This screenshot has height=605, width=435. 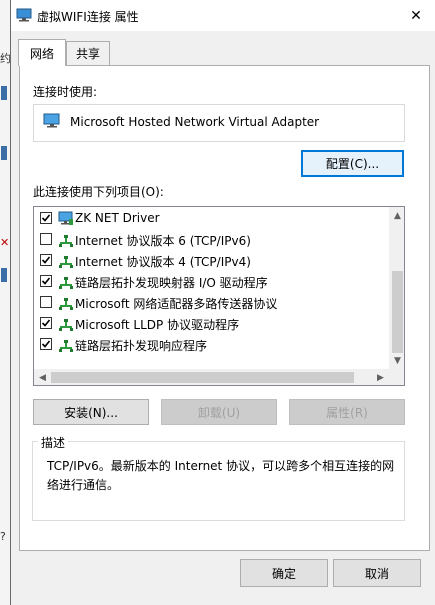 I want to click on item-label: 链路层拓扑发现响应程序, so click(x=141, y=346).